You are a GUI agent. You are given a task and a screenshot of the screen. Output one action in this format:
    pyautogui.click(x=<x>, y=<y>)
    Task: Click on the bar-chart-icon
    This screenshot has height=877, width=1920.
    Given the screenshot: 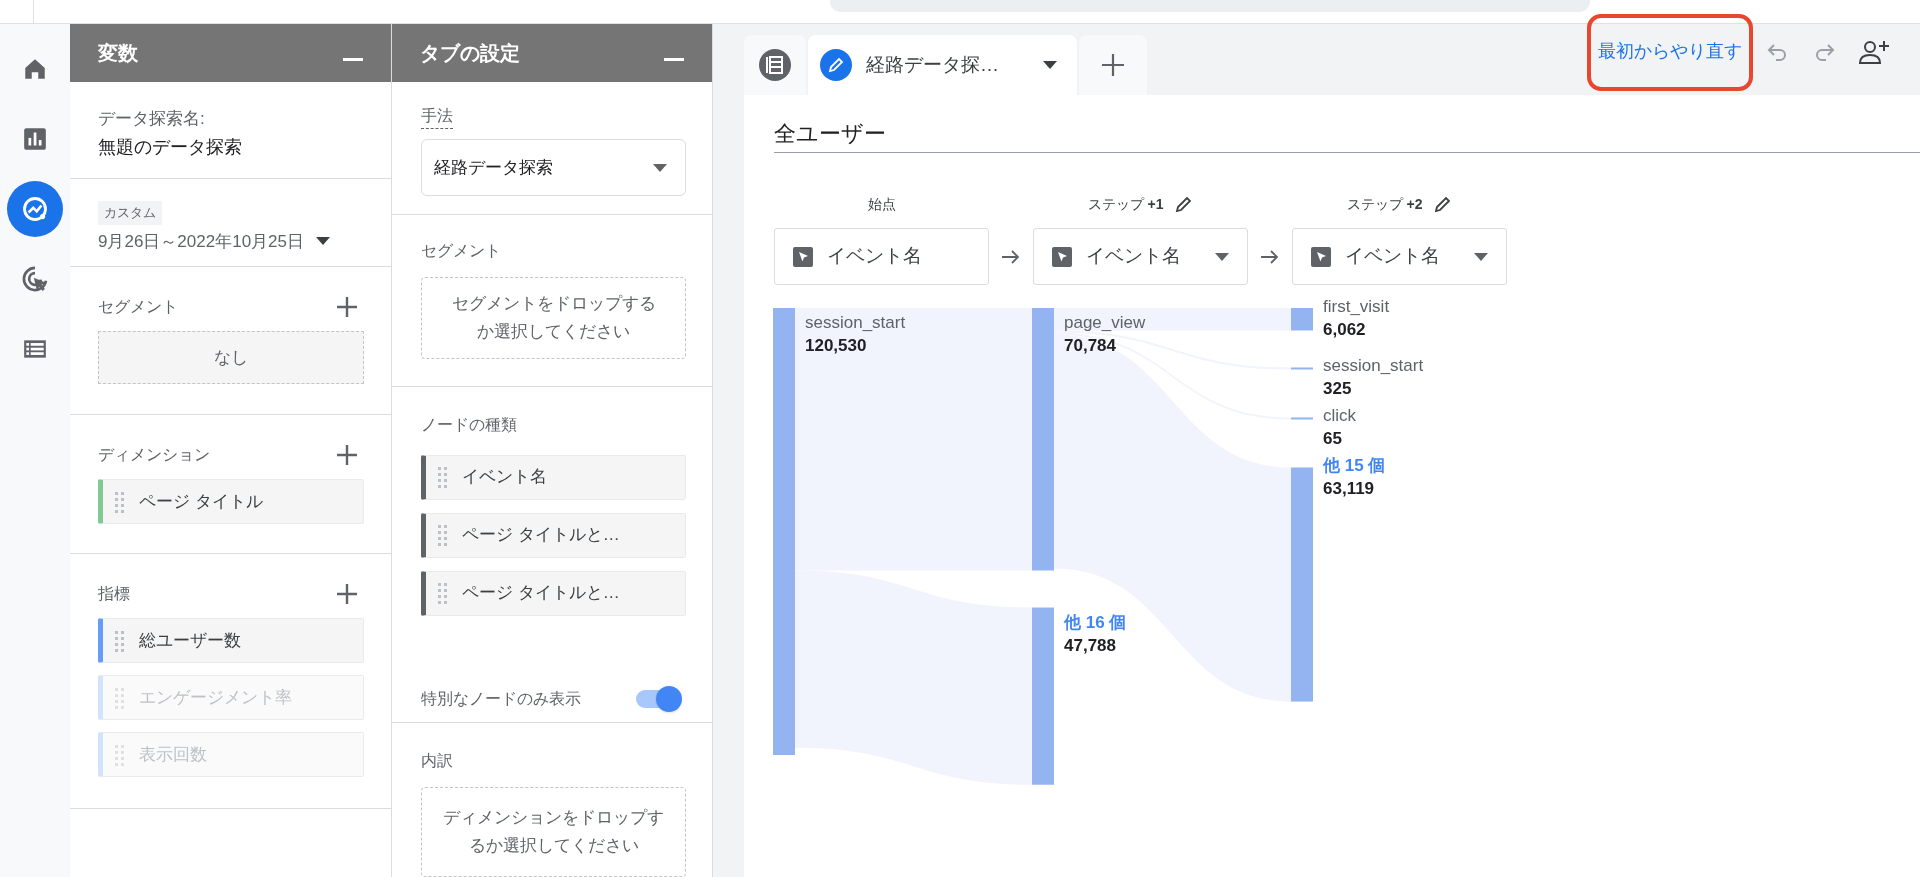 What is the action you would take?
    pyautogui.click(x=35, y=138)
    